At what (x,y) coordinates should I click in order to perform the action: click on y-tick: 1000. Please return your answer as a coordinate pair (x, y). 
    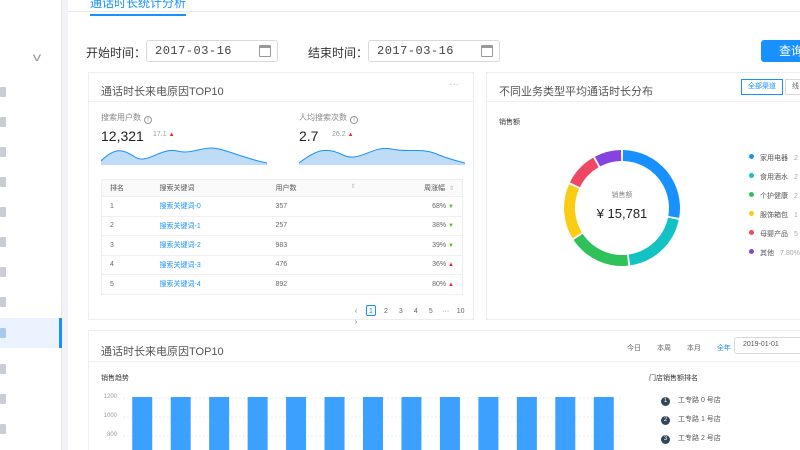
    Looking at the image, I should click on (110, 416).